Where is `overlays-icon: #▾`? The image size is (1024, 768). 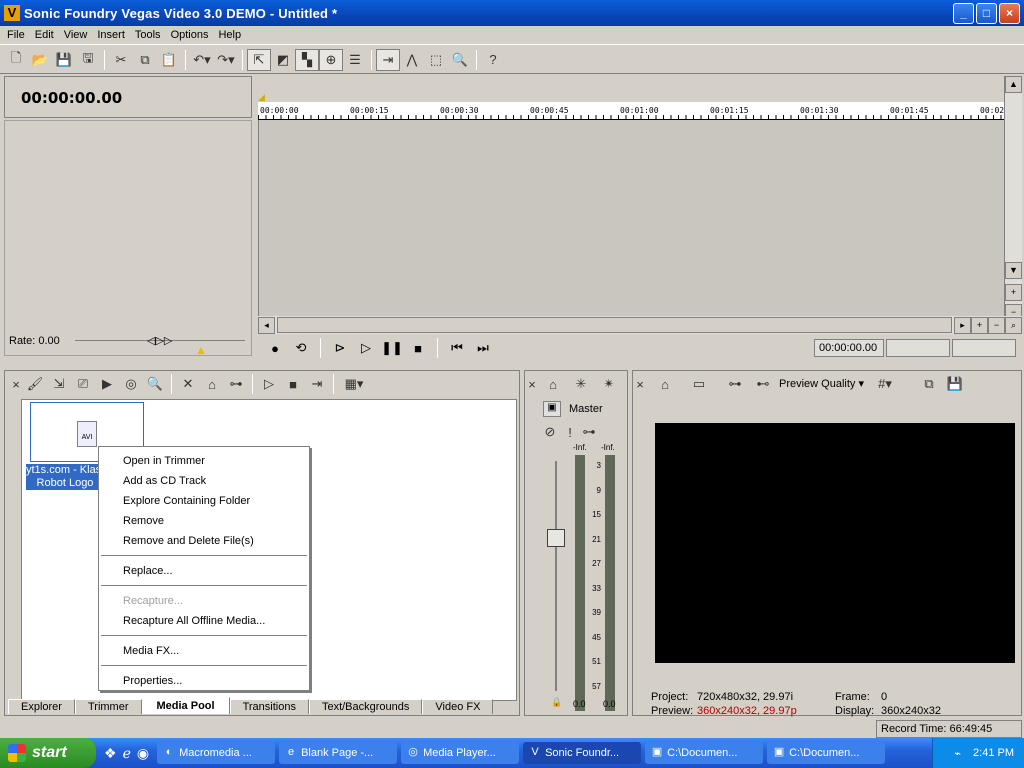 overlays-icon: #▾ is located at coordinates (885, 384).